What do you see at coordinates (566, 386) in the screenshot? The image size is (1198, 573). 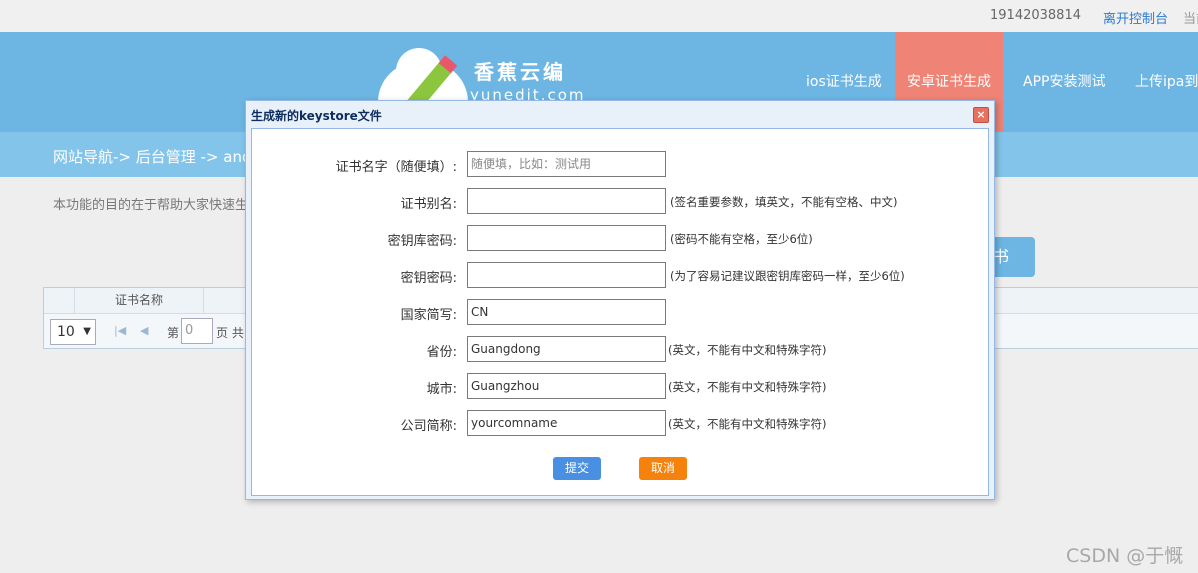 I see `city-input` at bounding box center [566, 386].